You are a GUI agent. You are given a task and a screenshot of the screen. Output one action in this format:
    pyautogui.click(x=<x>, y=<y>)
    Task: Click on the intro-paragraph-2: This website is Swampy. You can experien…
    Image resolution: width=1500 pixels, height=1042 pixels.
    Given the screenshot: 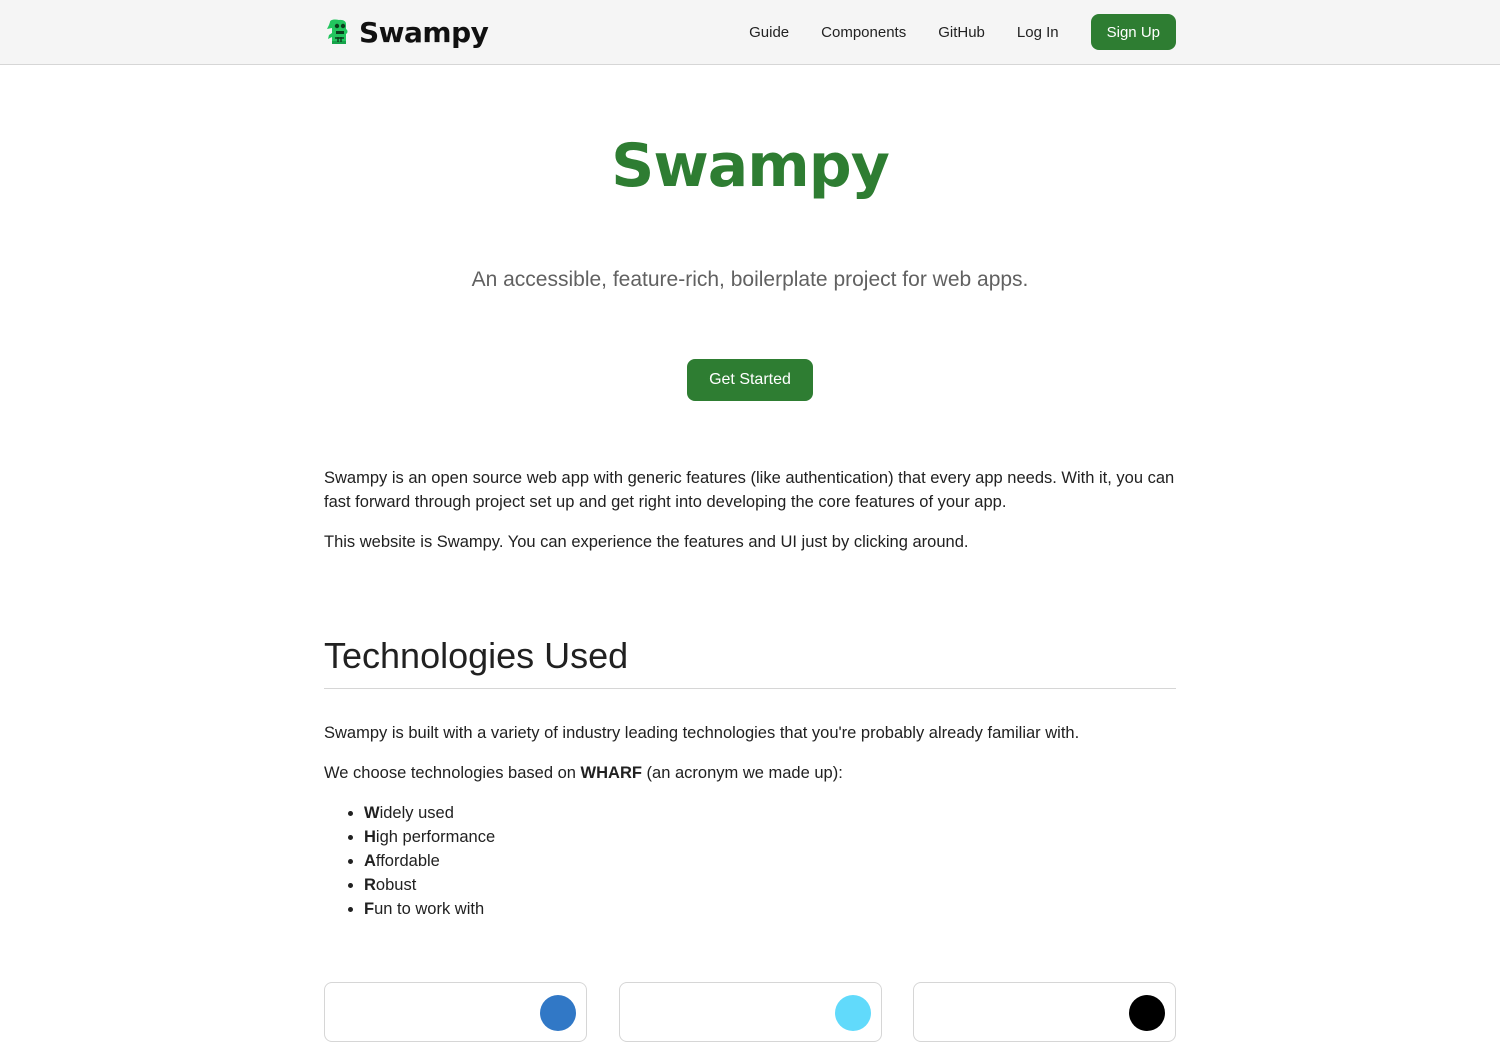 What is the action you would take?
    pyautogui.click(x=646, y=542)
    